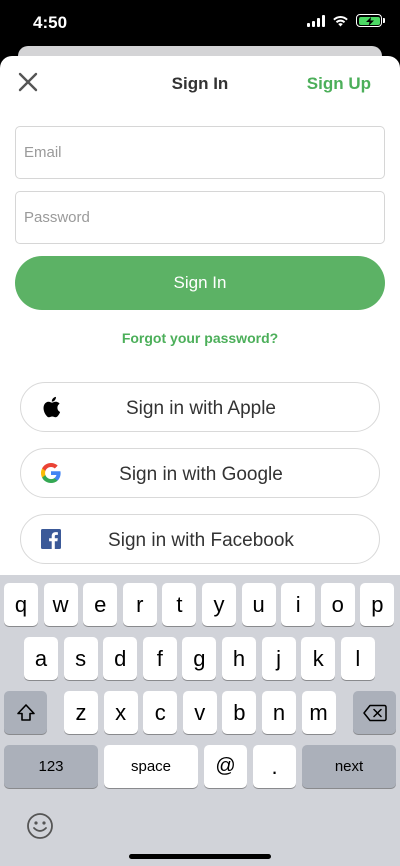 Image resolution: width=400 pixels, height=866 pixels. I want to click on sign-up-link: Sign Up, so click(339, 84).